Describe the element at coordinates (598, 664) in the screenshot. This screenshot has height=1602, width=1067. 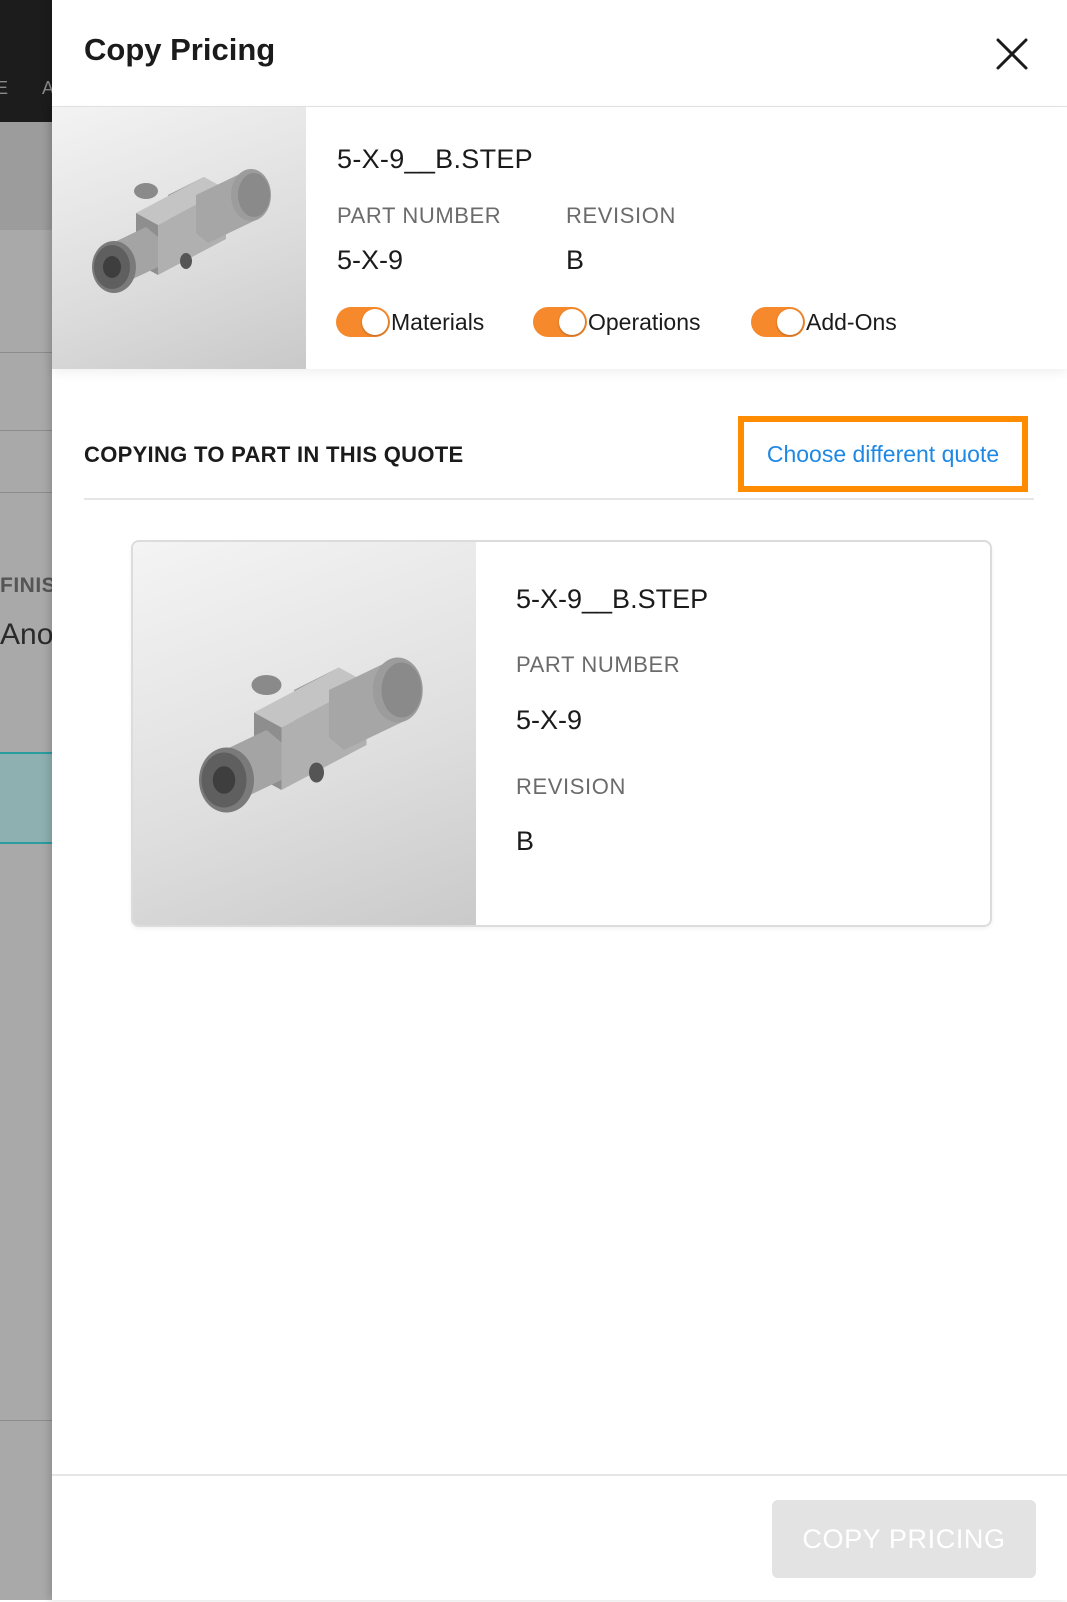
I see `target-part-number-label: PART NUMBER` at that location.